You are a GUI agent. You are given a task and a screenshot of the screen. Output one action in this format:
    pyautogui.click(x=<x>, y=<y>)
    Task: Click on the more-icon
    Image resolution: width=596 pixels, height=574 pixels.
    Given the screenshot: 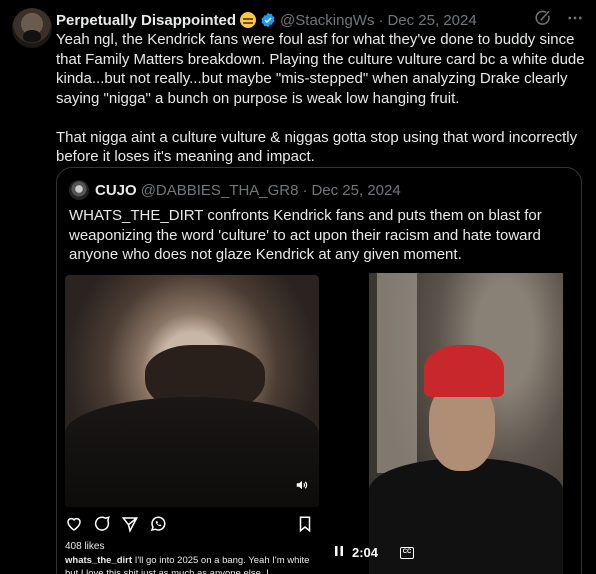 What is the action you would take?
    pyautogui.click(x=575, y=20)
    